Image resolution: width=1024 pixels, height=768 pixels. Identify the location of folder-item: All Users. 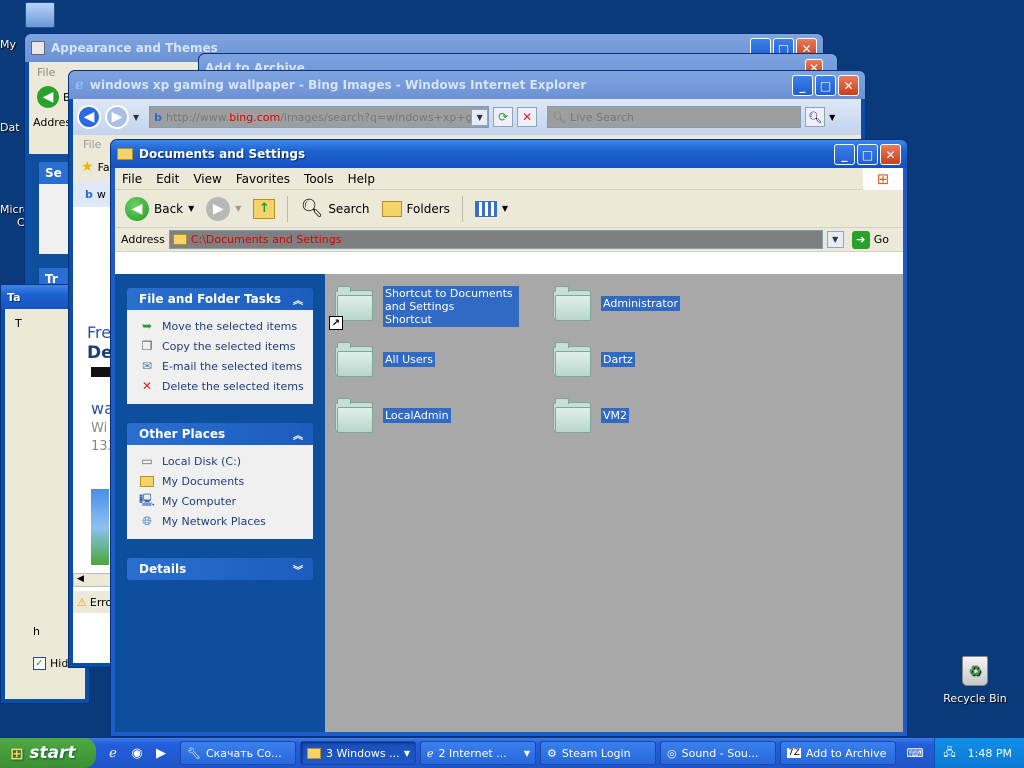
(385, 360).